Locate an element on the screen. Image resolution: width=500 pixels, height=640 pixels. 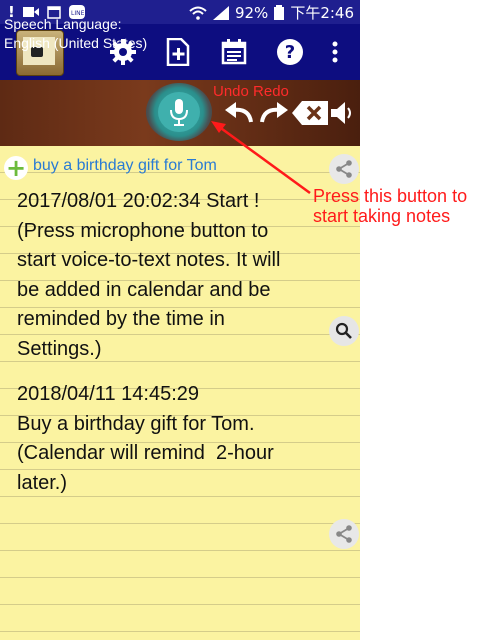
mic-button-face is located at coordinates (179, 112).